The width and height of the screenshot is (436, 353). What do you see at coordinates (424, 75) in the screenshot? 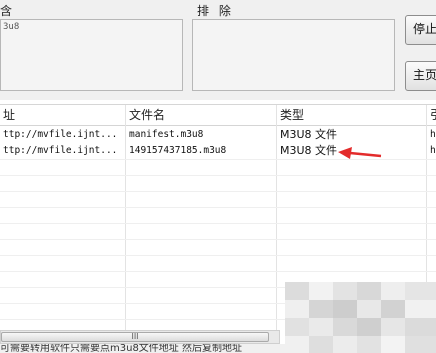
I see `home-button-label: 主页` at bounding box center [424, 75].